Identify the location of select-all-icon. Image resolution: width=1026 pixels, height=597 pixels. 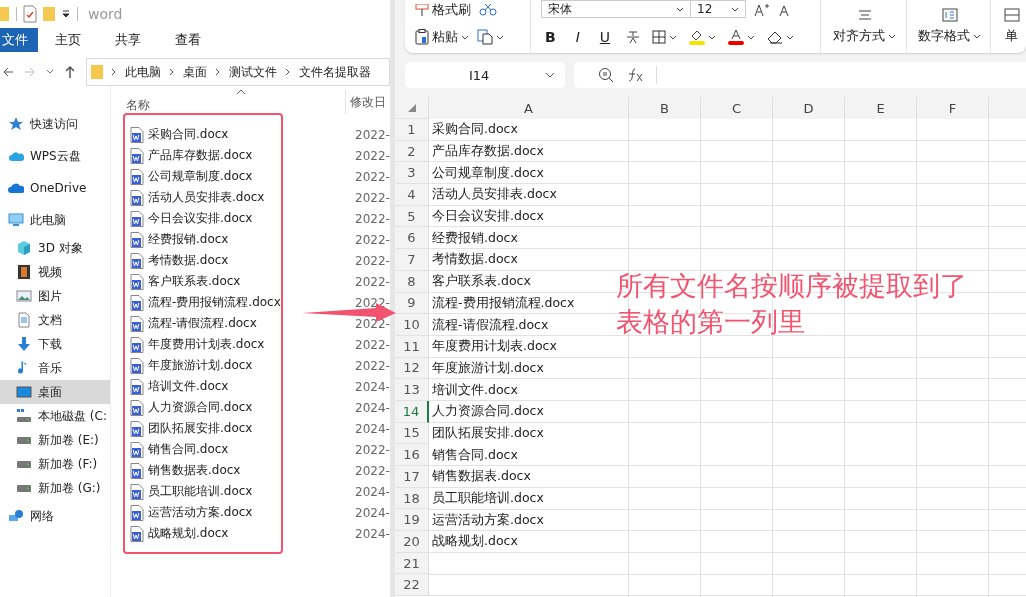
(411, 107).